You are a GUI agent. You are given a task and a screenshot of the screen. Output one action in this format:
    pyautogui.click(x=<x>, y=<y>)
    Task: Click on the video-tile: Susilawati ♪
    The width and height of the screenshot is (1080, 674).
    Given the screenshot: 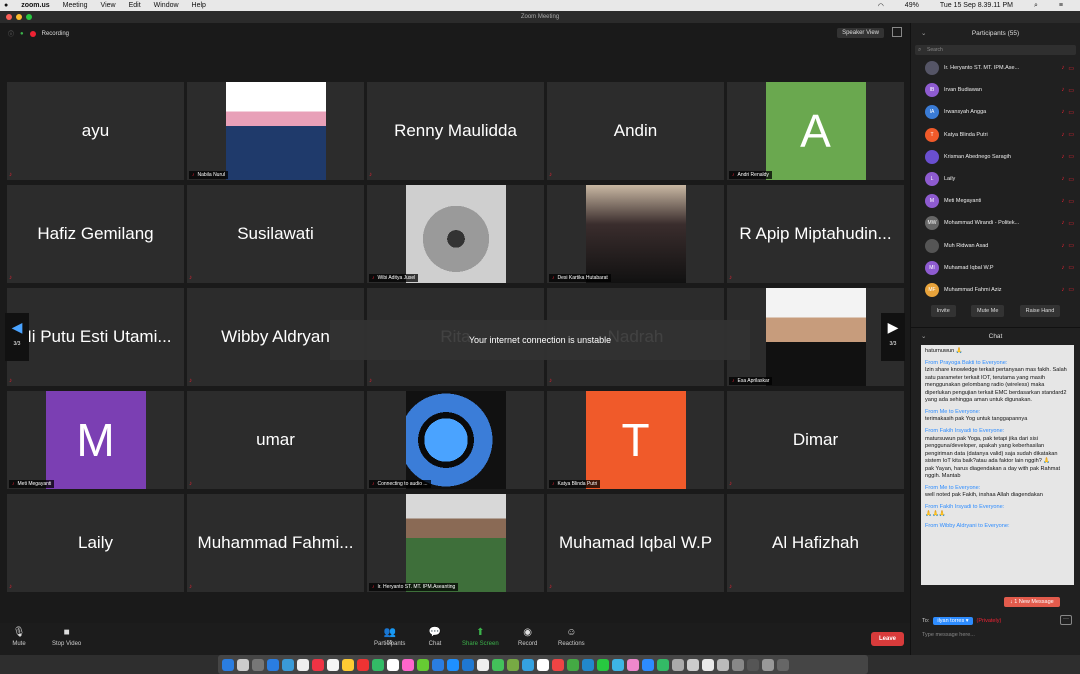 What is the action you would take?
    pyautogui.click(x=275, y=234)
    